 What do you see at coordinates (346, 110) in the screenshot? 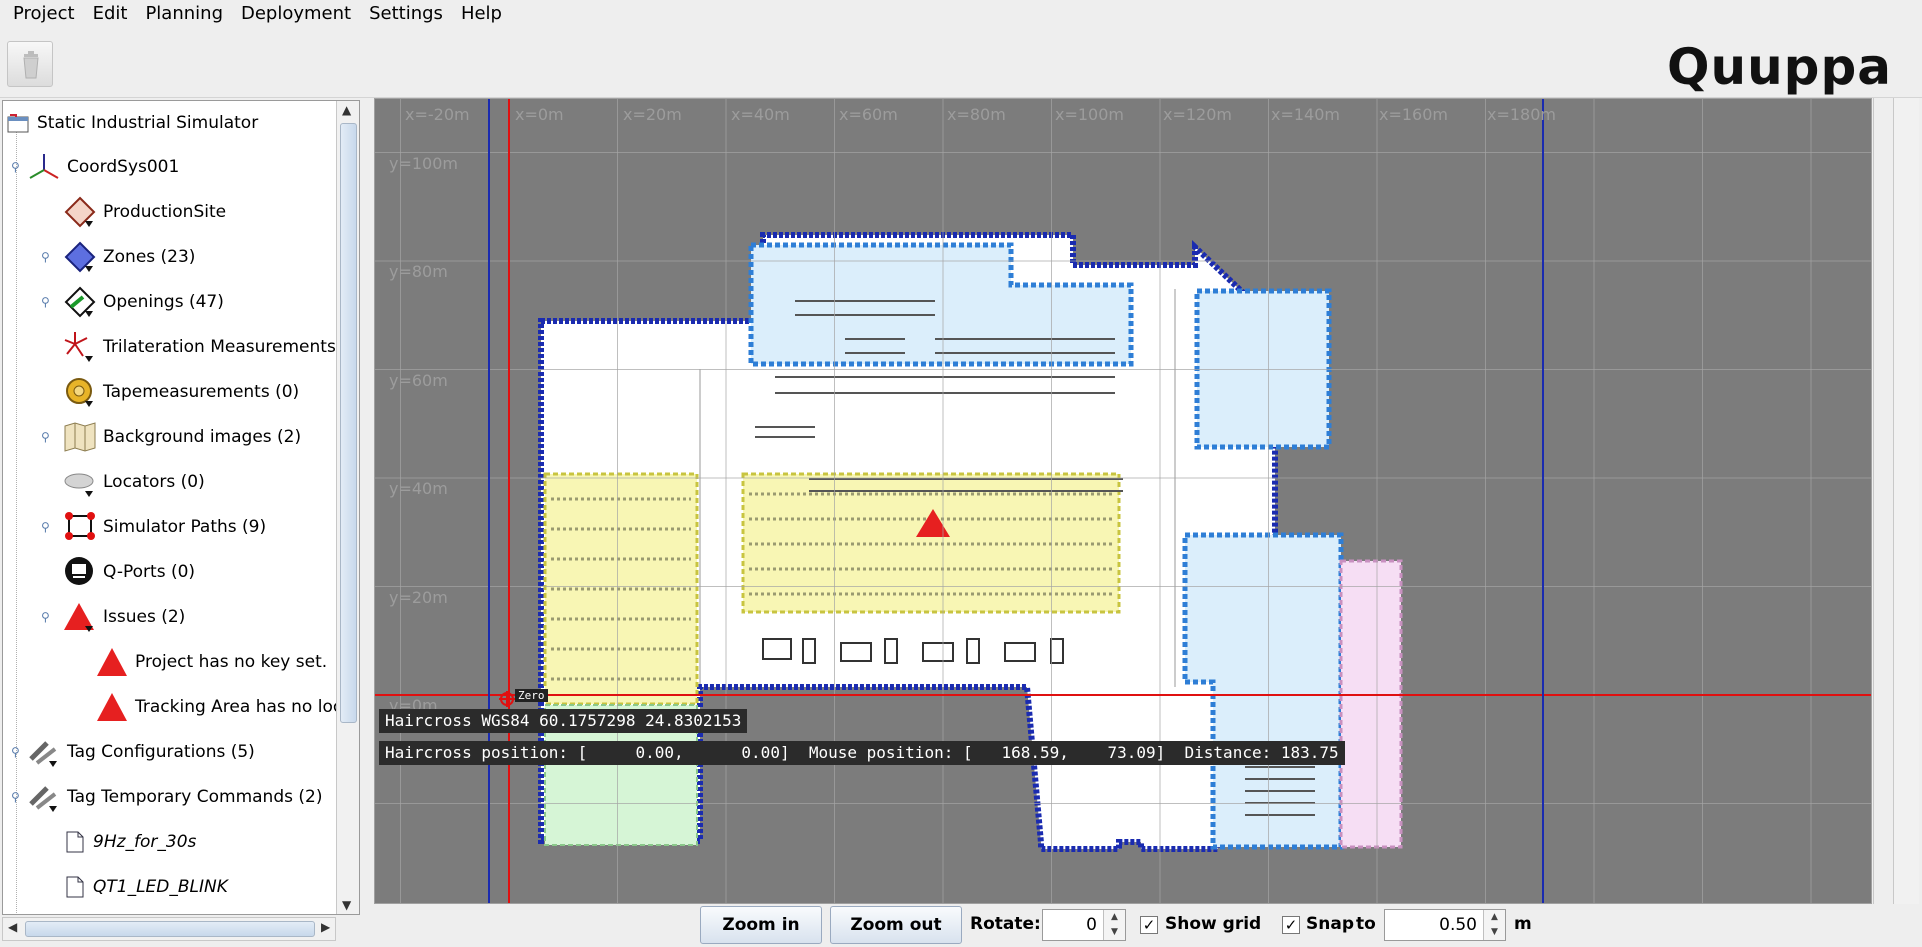
I see `scroll-up-icon: ▲` at bounding box center [346, 110].